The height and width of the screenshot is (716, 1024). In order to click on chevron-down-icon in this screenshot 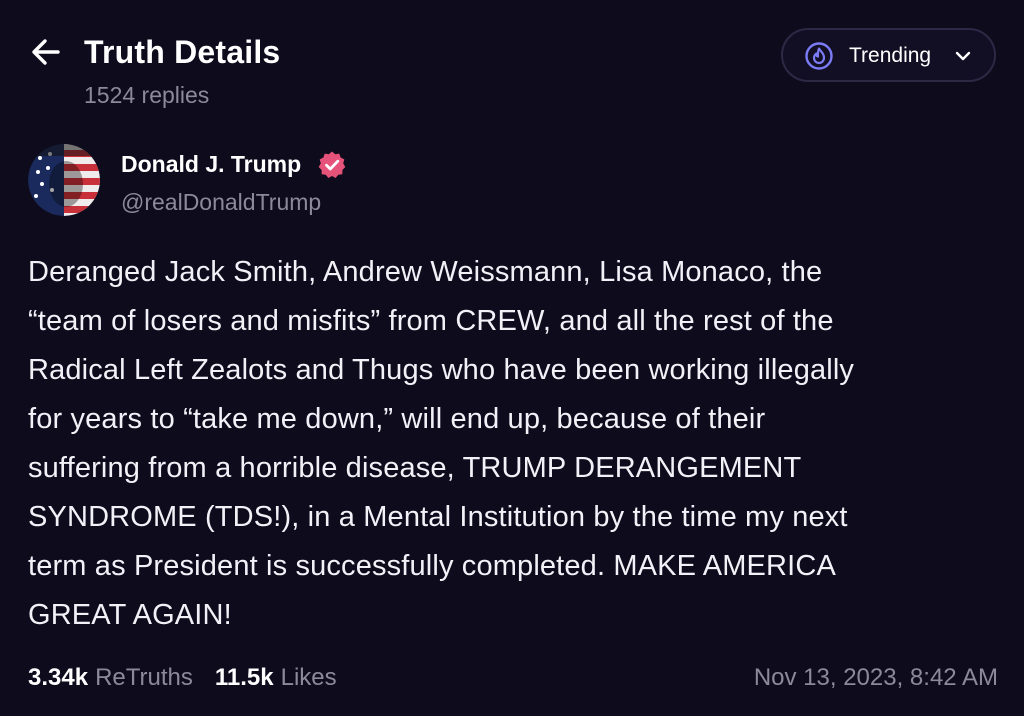, I will do `click(963, 56)`.